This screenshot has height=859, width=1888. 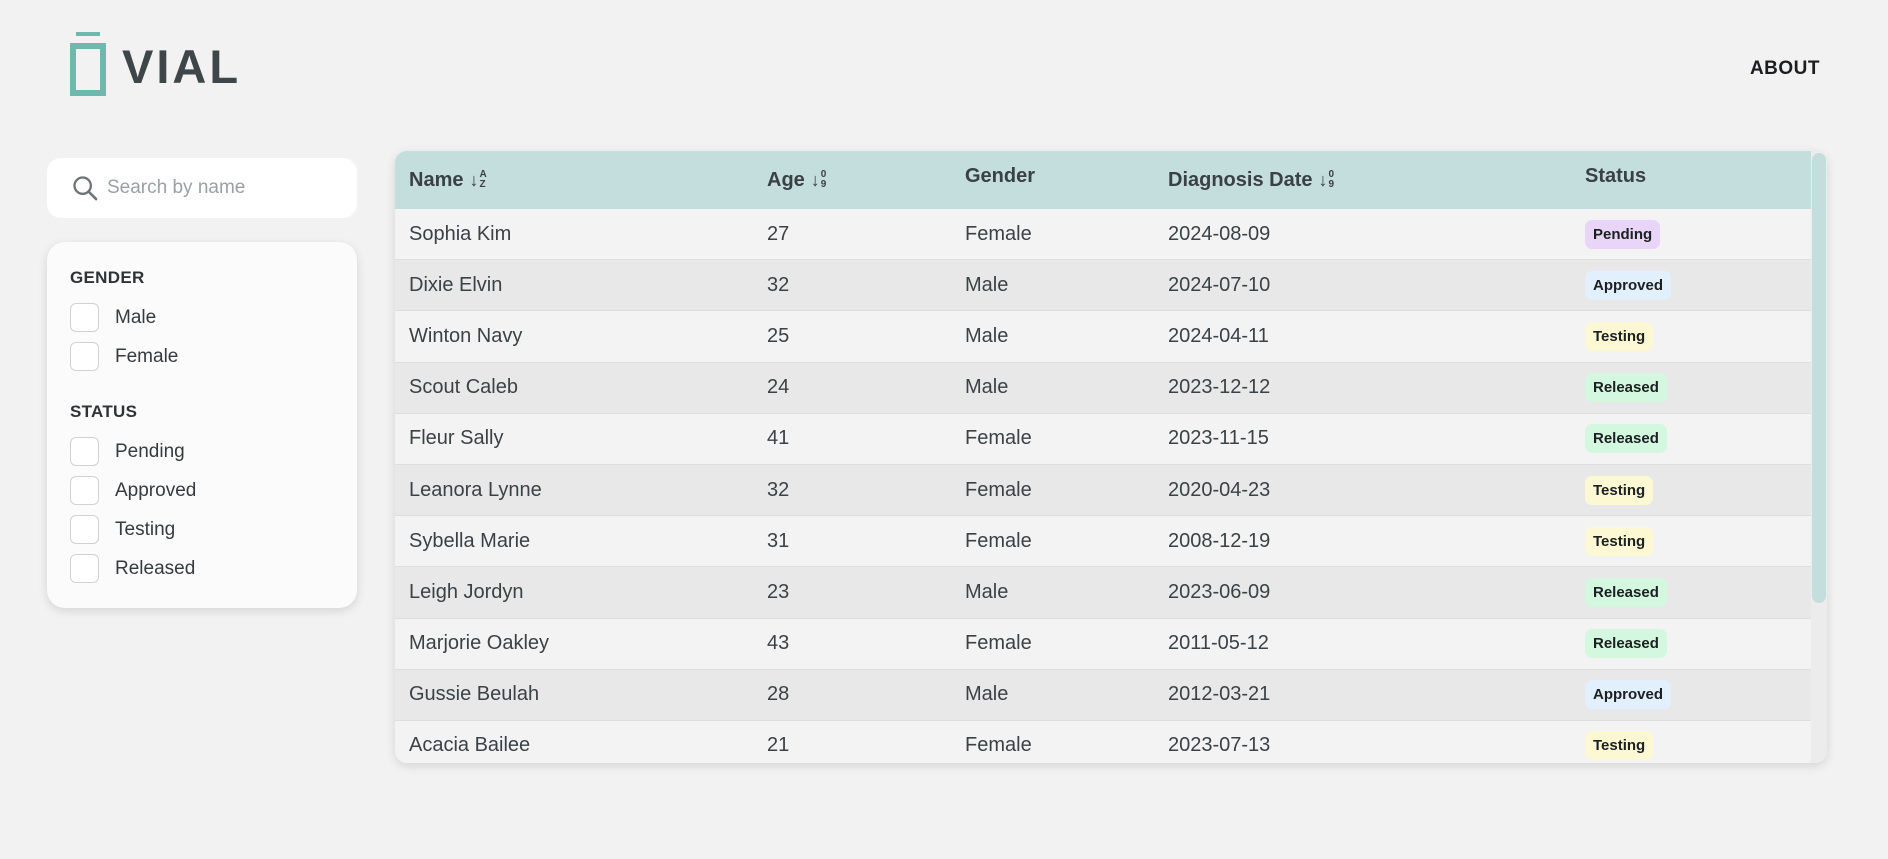 What do you see at coordinates (1219, 540) in the screenshot?
I see `cell-diagnosis-date: 2008-12-19` at bounding box center [1219, 540].